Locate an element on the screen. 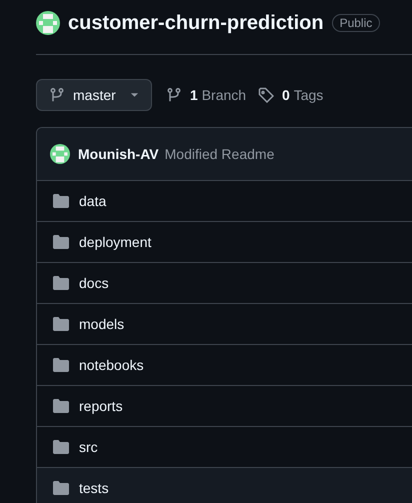 The image size is (412, 503). file-row: data is located at coordinates (224, 201).